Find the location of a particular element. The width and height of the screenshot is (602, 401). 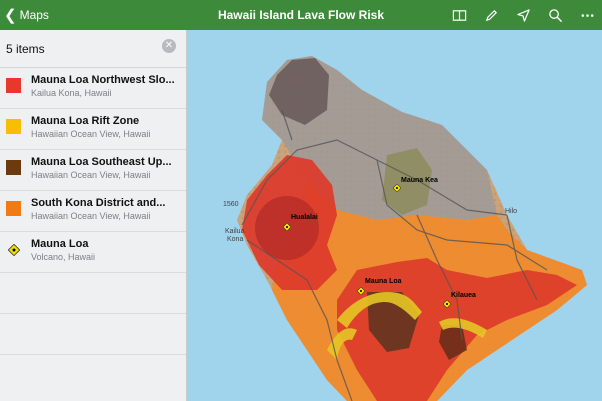

close-icon: ✕ is located at coordinates (169, 45).